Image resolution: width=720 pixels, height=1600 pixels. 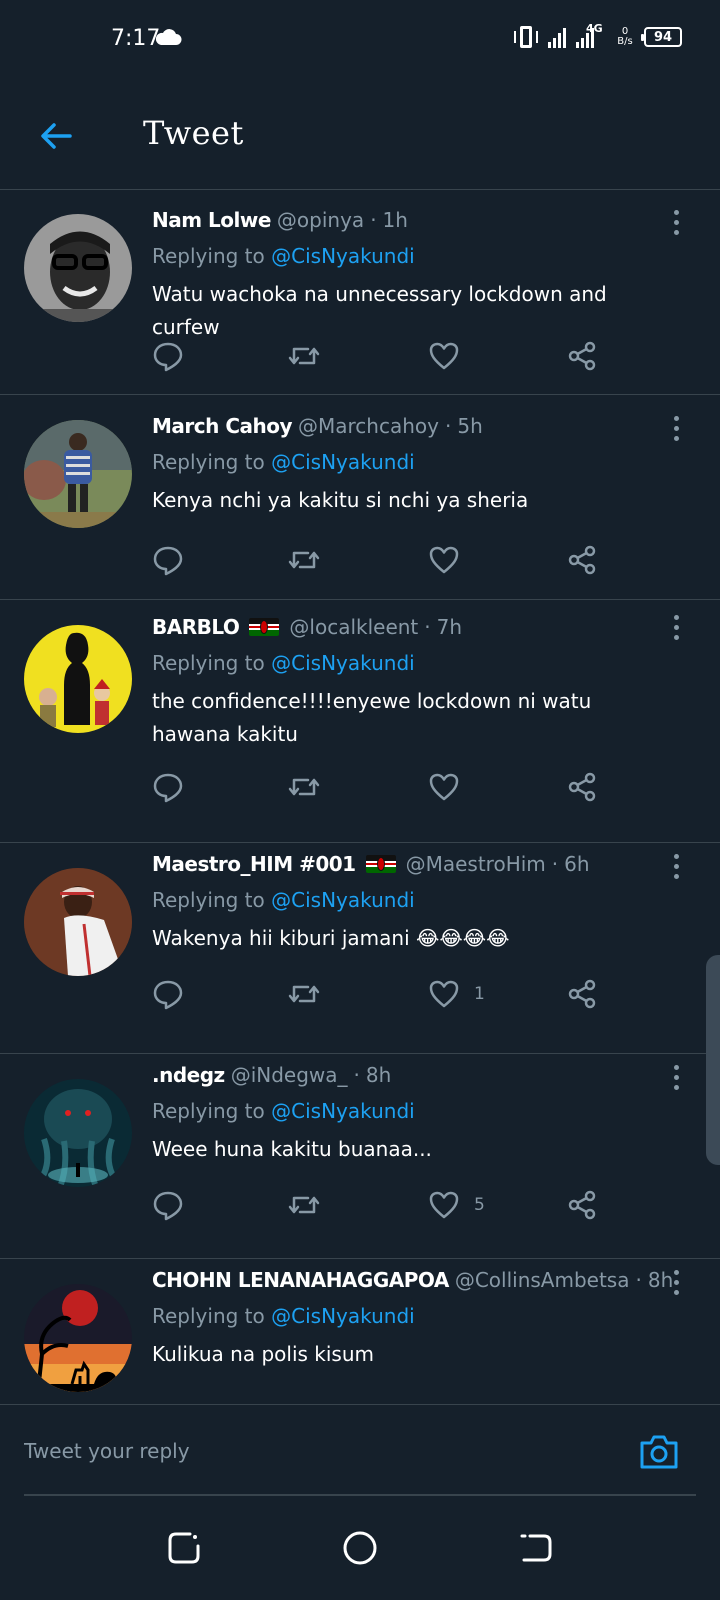 I want to click on tweet-header: March Cahoy @Marchcahoy · 5h, so click(x=317, y=426).